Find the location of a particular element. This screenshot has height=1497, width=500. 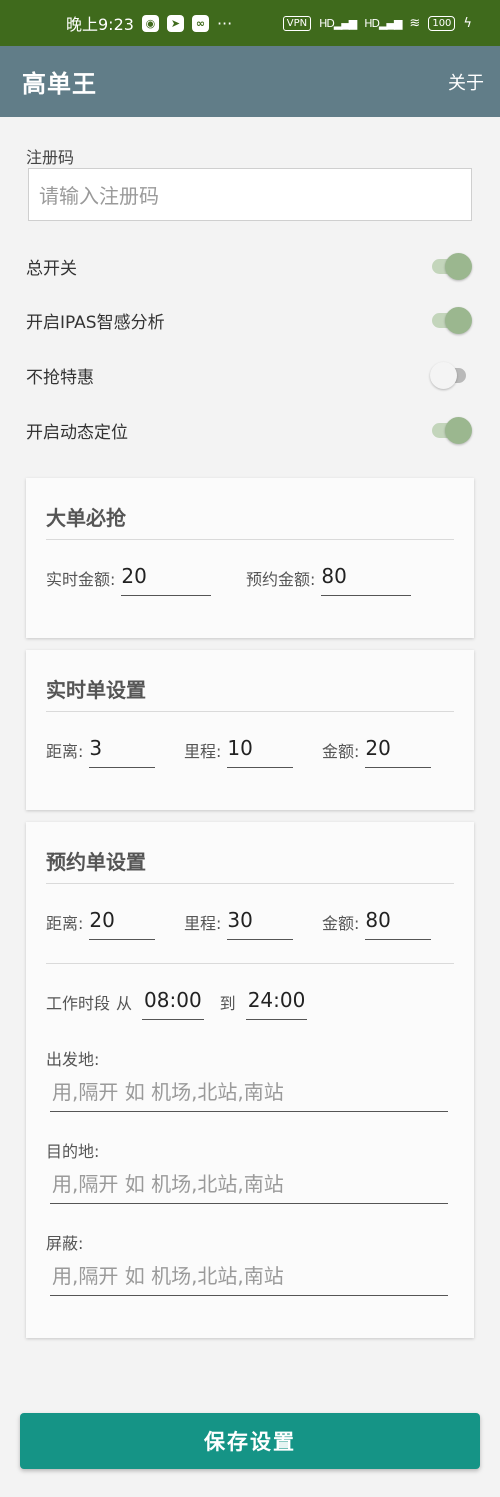

big-order-divider is located at coordinates (250, 539).